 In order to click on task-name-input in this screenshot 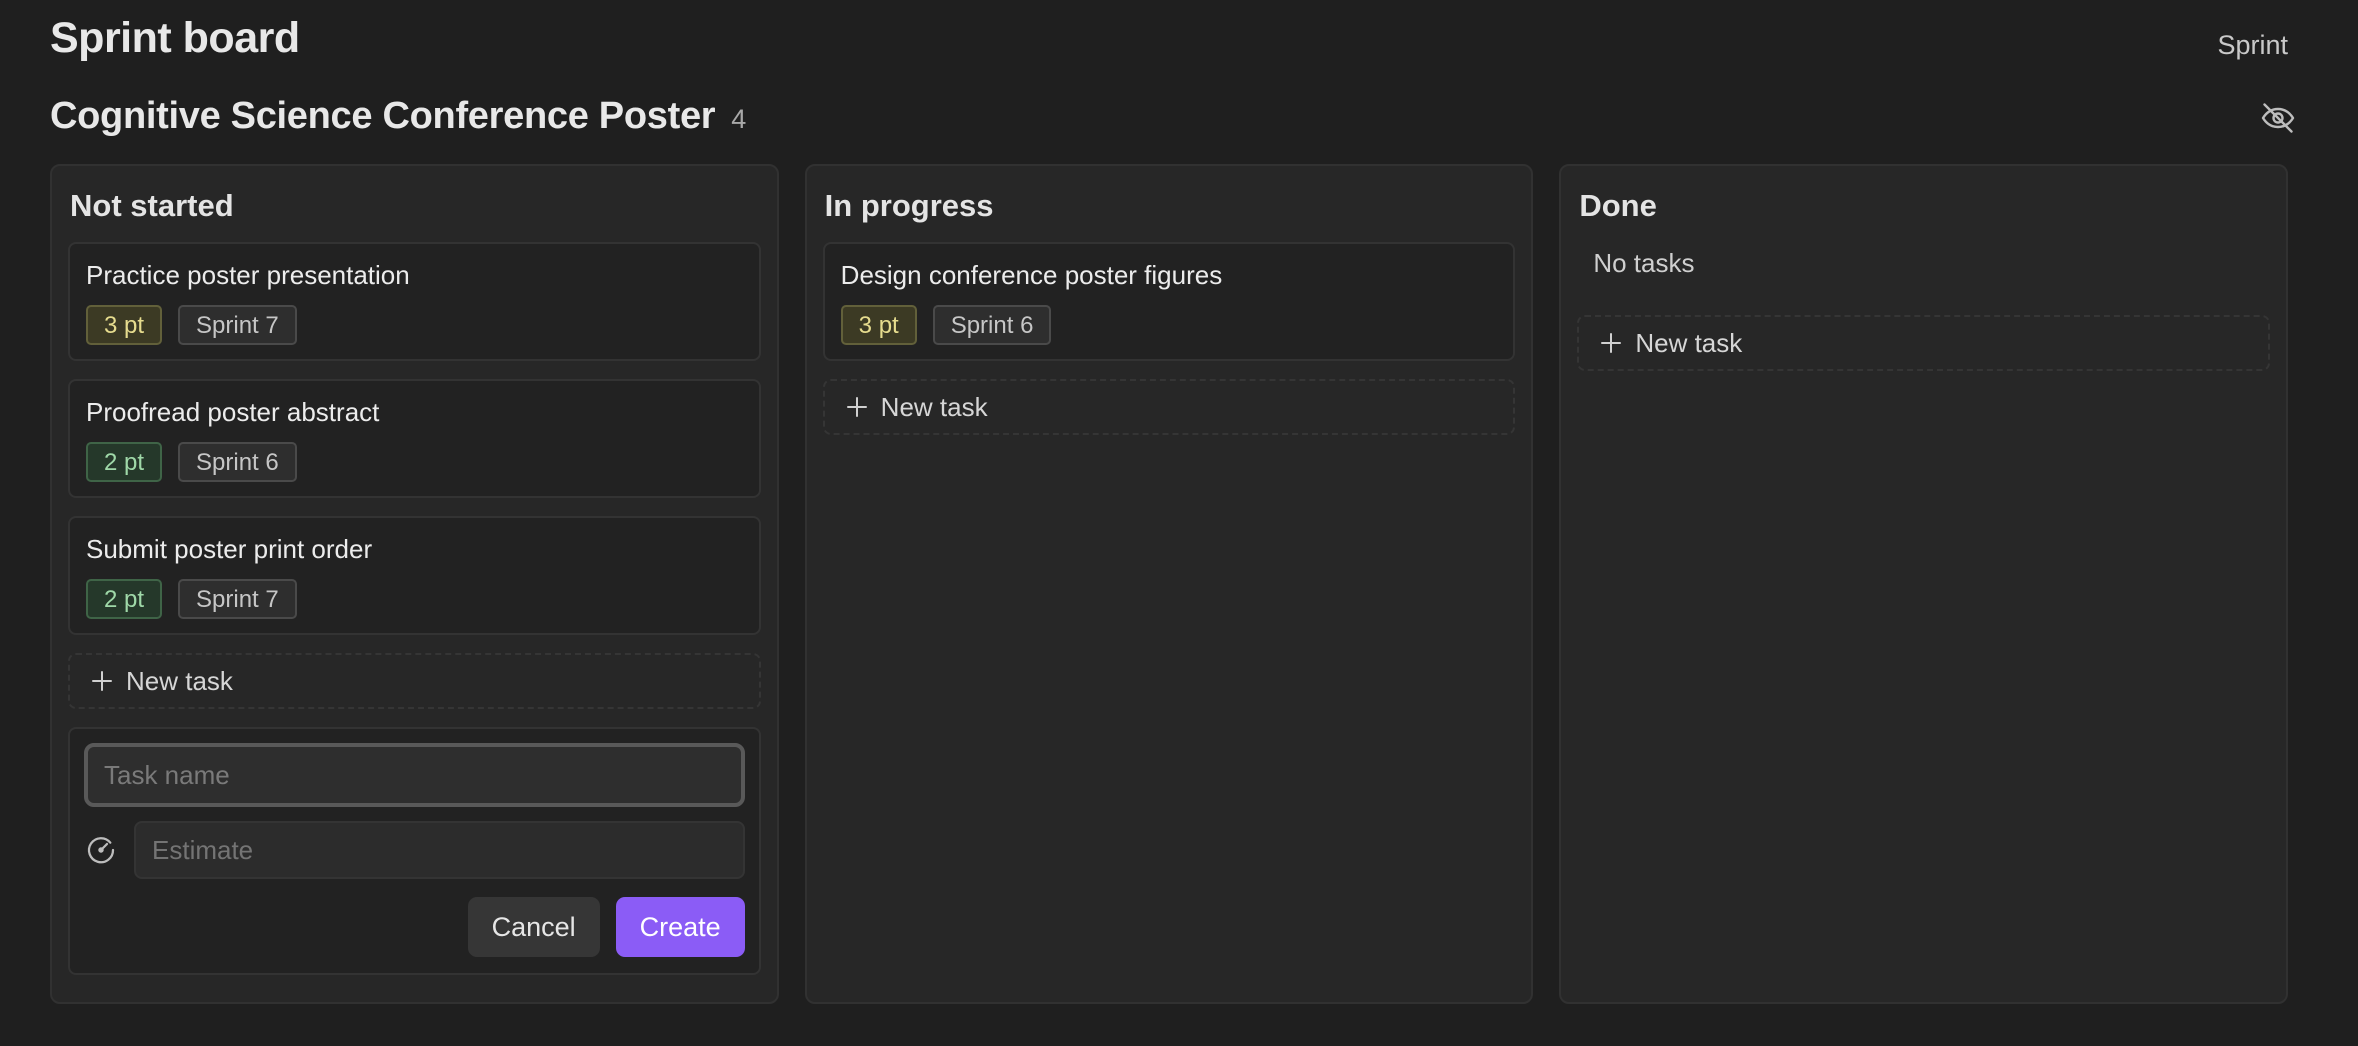, I will do `click(414, 775)`.